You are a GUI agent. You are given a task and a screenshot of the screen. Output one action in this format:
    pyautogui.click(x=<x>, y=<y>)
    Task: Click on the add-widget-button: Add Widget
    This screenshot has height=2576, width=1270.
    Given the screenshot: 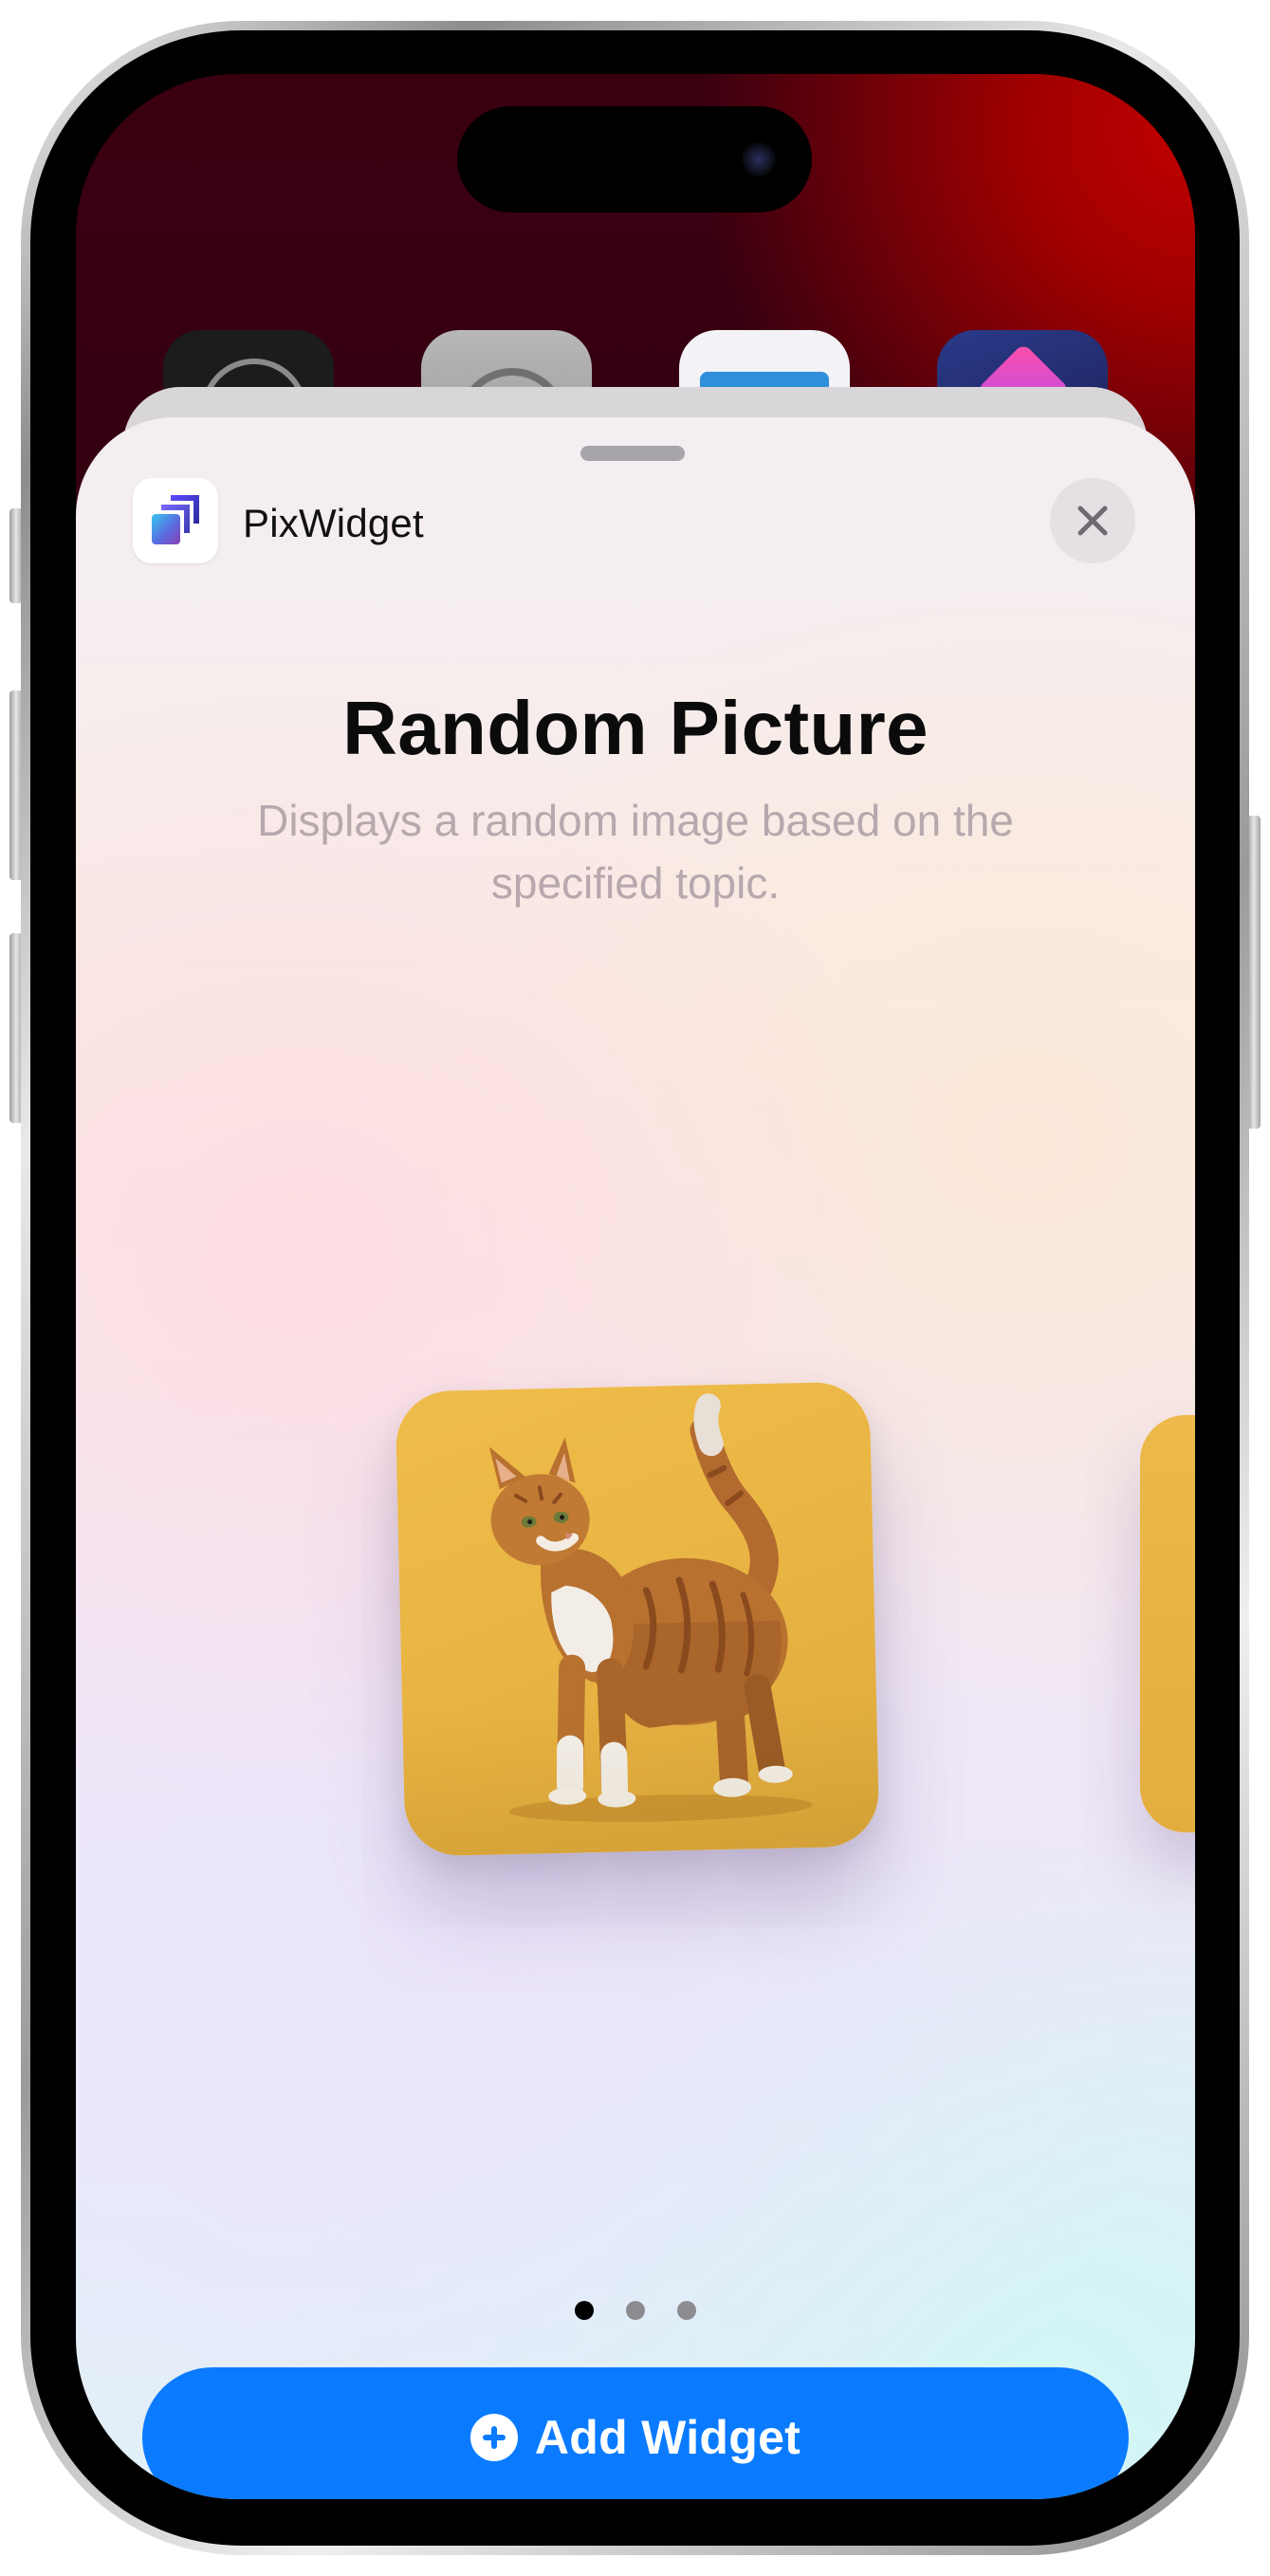 What is the action you would take?
    pyautogui.click(x=635, y=2433)
    